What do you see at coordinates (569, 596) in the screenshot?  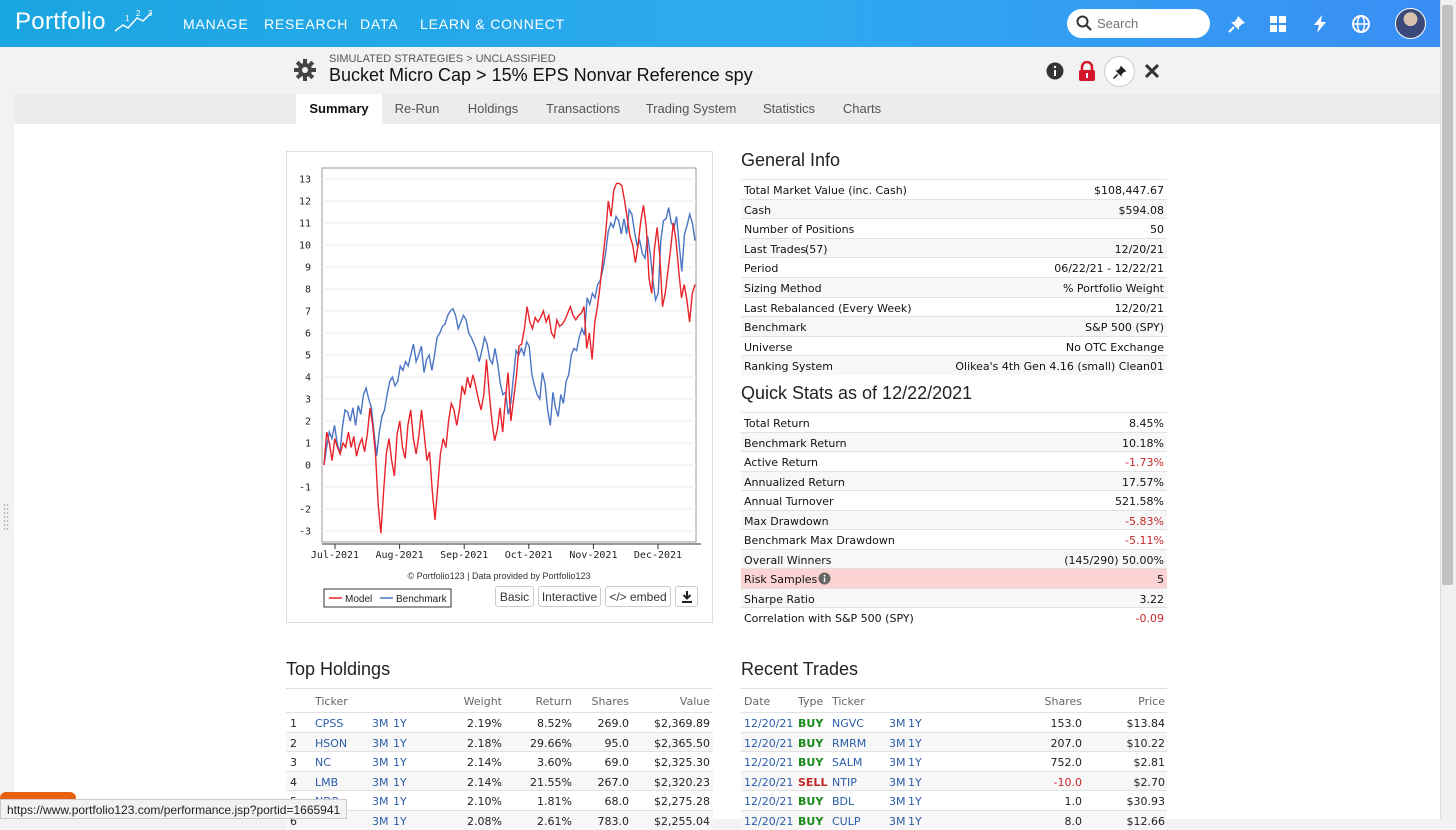 I see `interactive-button: Interactive` at bounding box center [569, 596].